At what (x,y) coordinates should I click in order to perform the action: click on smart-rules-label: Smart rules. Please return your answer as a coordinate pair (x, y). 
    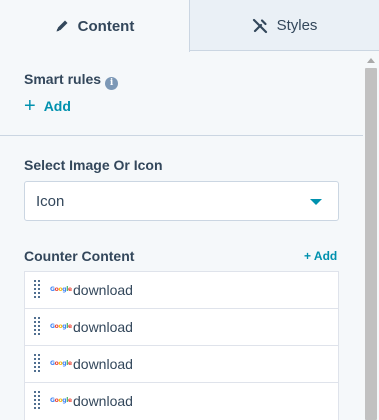
    Looking at the image, I should click on (63, 79).